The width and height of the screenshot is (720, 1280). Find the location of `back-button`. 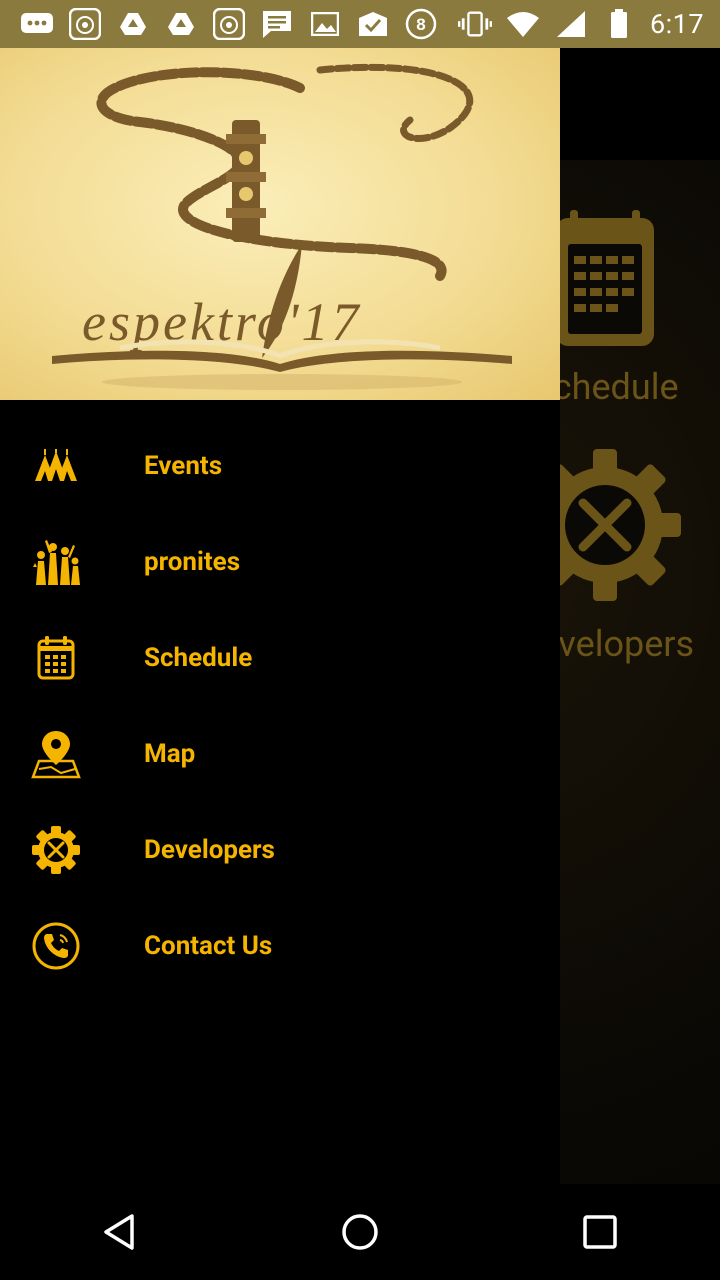

back-button is located at coordinates (120, 1232).